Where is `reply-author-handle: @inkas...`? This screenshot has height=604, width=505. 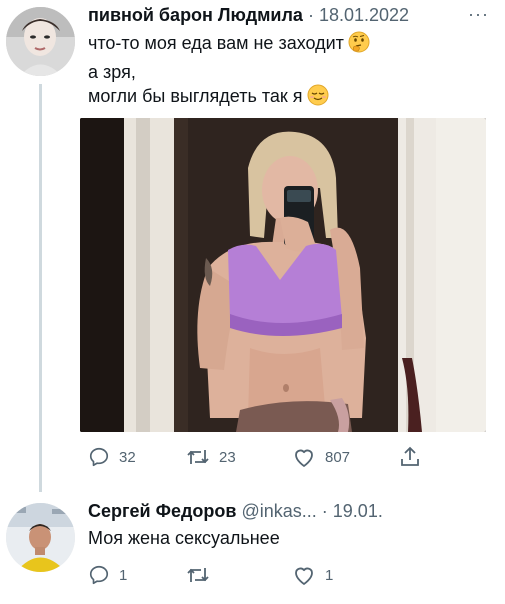
reply-author-handle: @inkas... is located at coordinates (278, 511).